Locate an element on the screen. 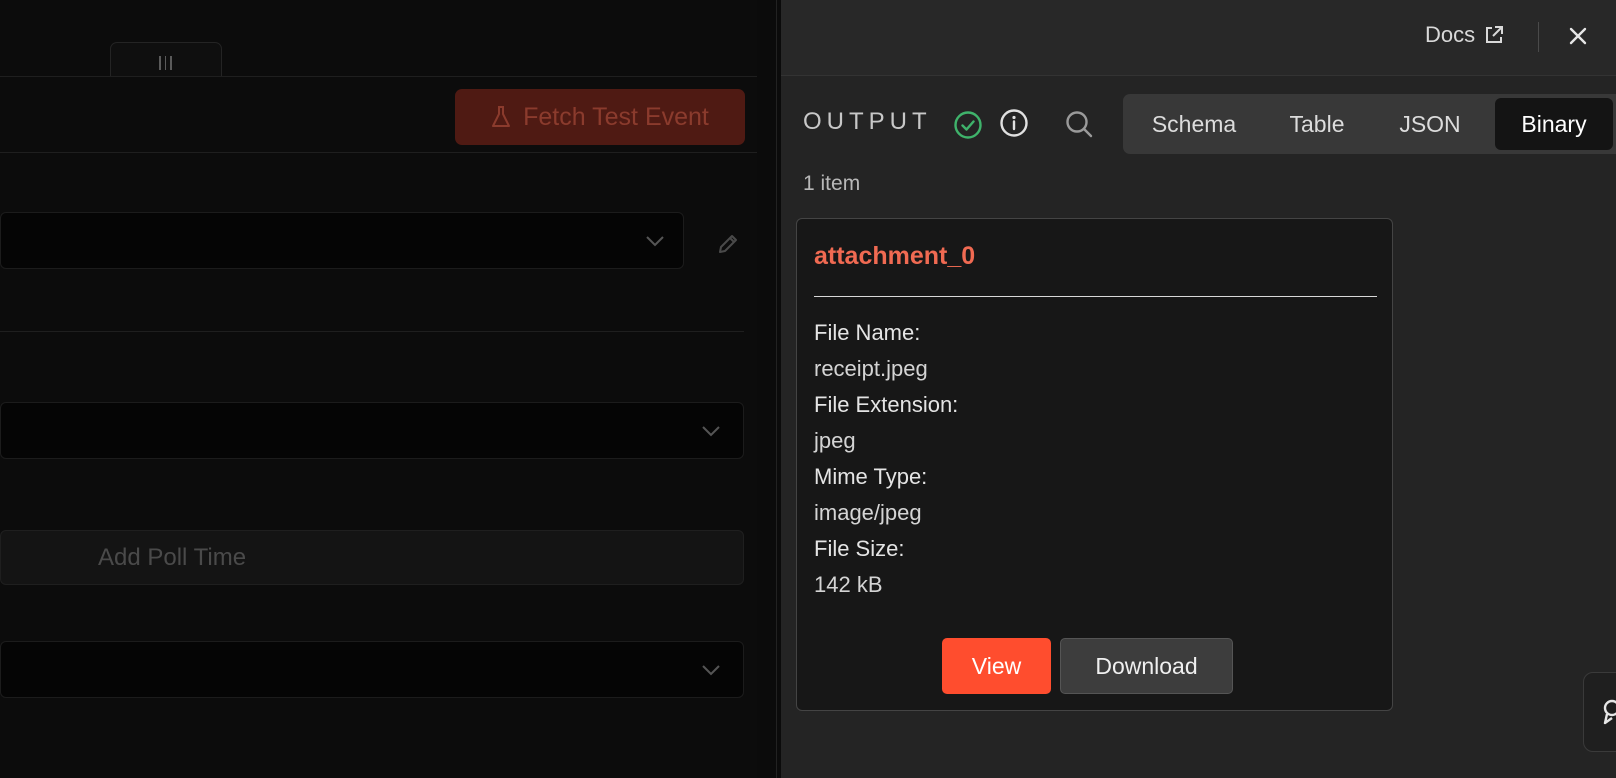 This screenshot has width=1616, height=778. file-extension-label: File Extension: is located at coordinates (886, 404).